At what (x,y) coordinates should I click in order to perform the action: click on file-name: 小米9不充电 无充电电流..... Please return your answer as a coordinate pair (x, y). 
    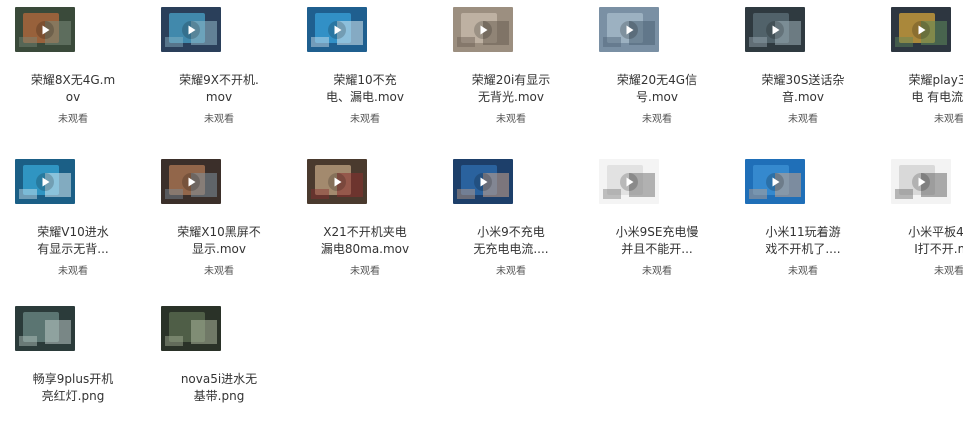
    Looking at the image, I should click on (511, 240).